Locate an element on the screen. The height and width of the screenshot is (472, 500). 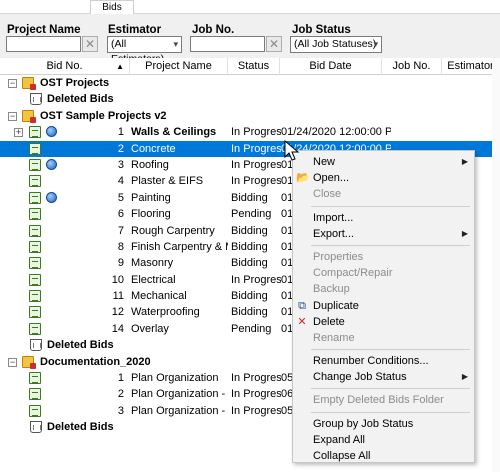
project-group-row: − OST Projects is located at coordinates (250, 83).